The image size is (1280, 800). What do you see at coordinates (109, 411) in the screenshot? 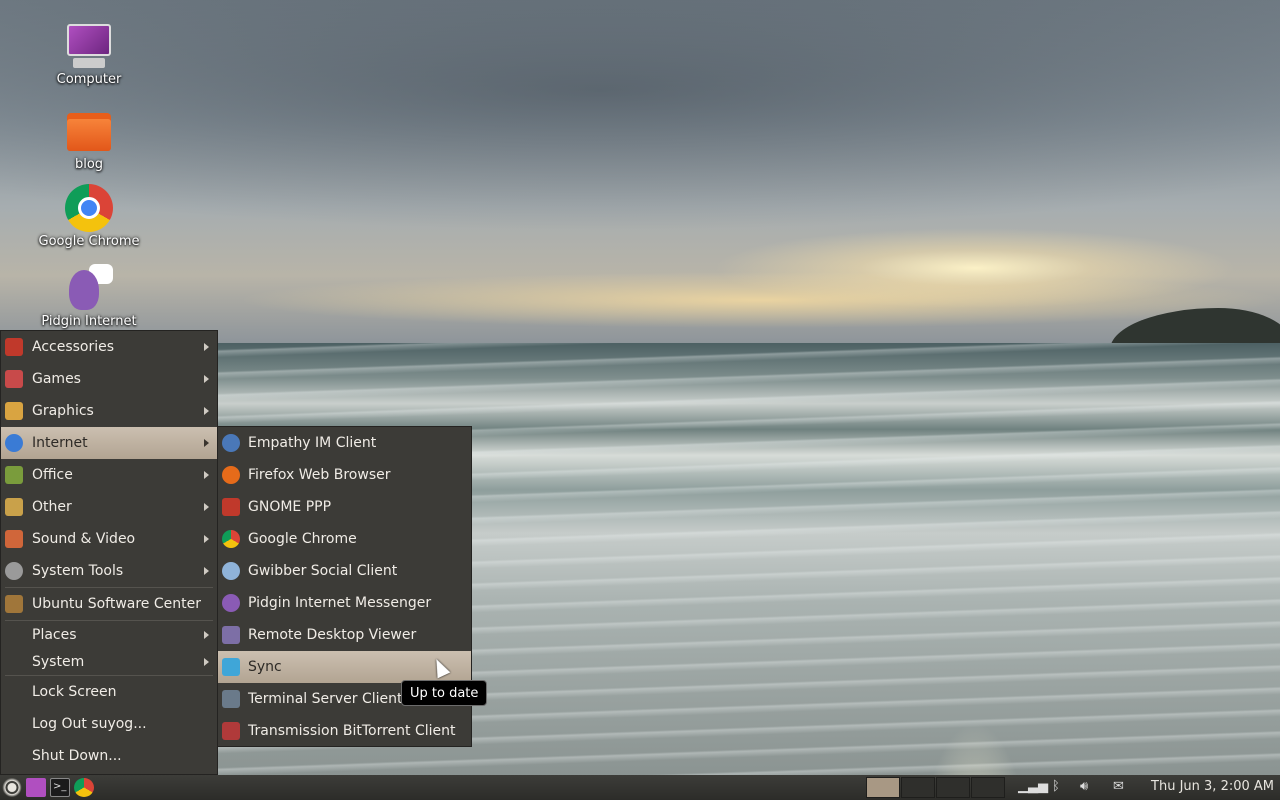
I see `menu-item-graphics: Graphics` at bounding box center [109, 411].